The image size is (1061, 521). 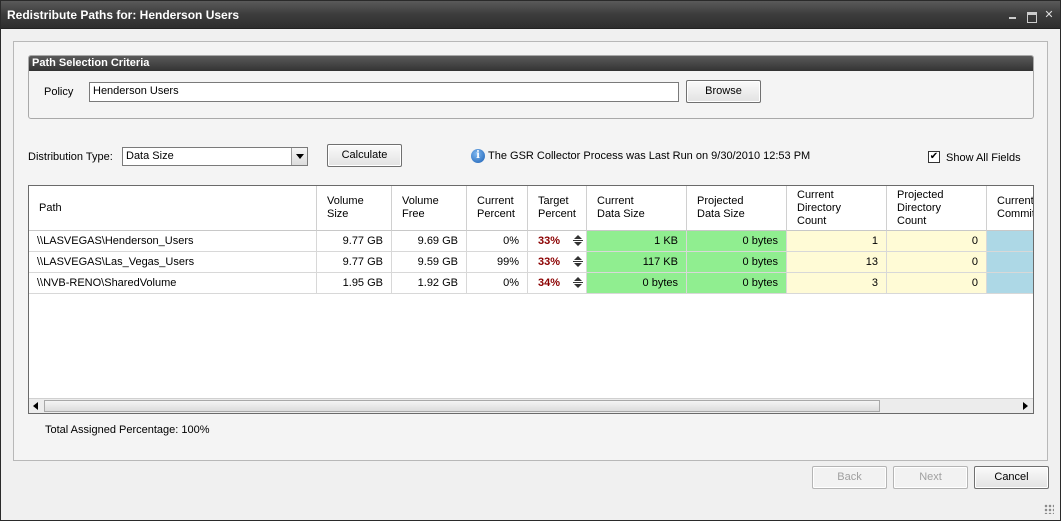 What do you see at coordinates (1025, 406) in the screenshot?
I see `scroll-right-icon` at bounding box center [1025, 406].